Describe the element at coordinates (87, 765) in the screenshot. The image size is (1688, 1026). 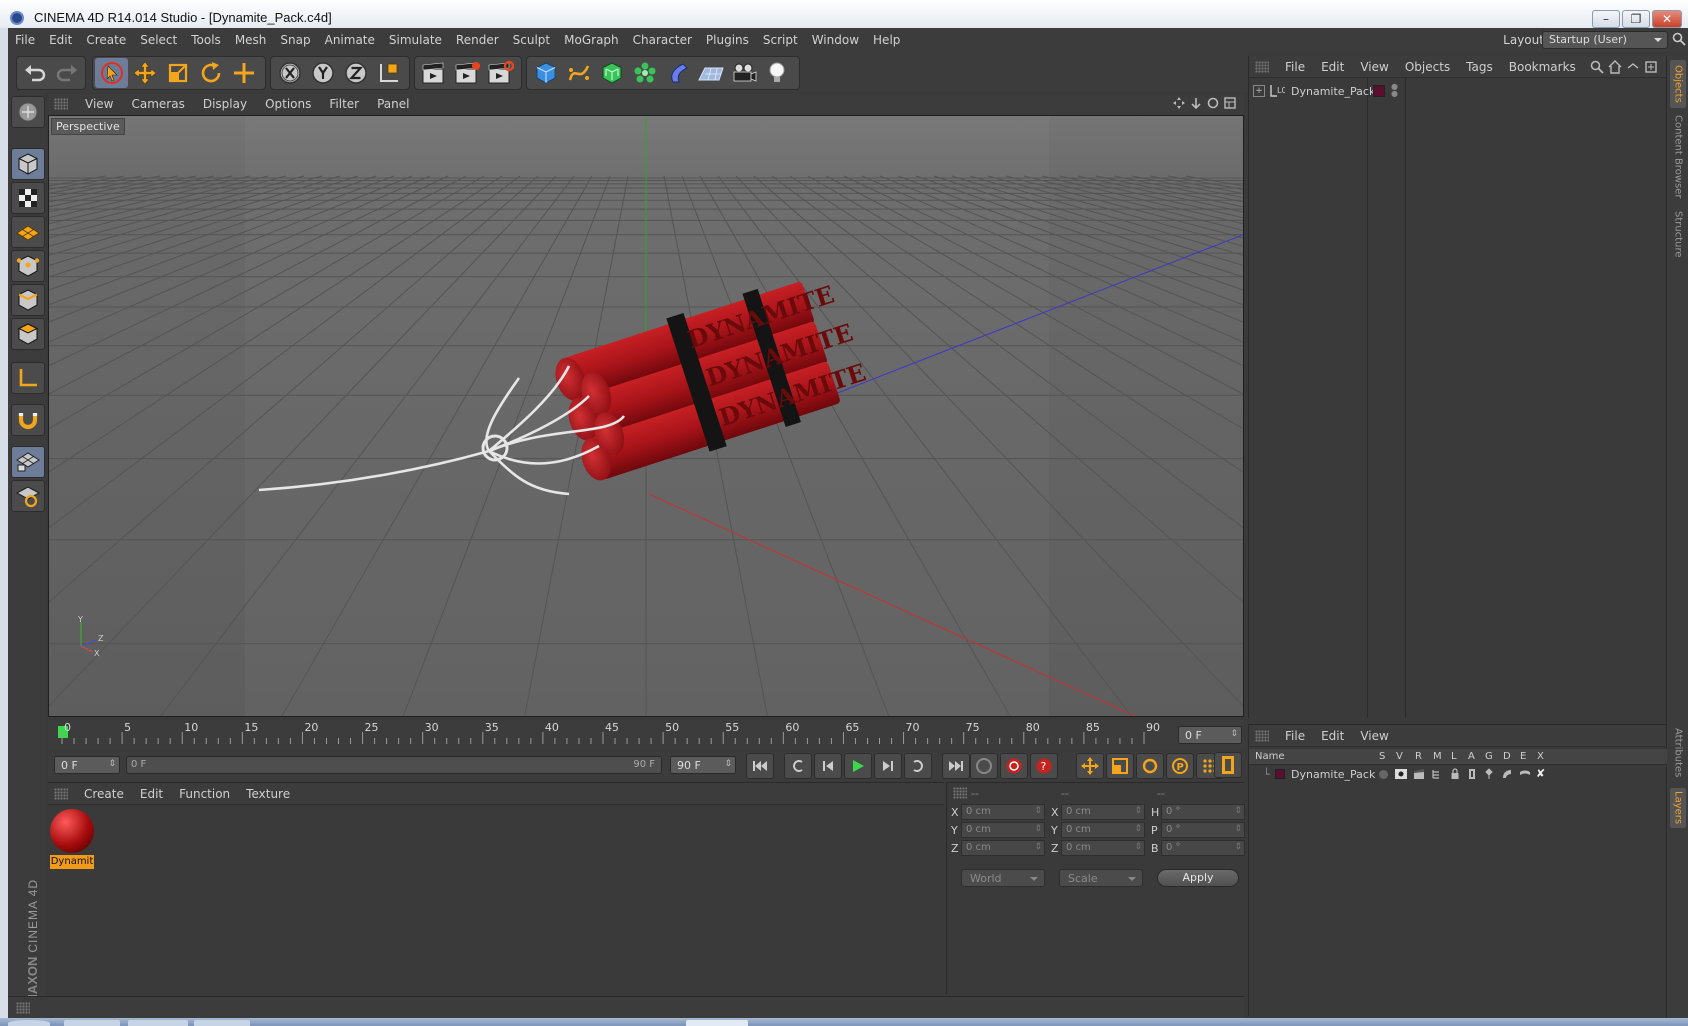
I see `start-frame-field: 0 F` at that location.